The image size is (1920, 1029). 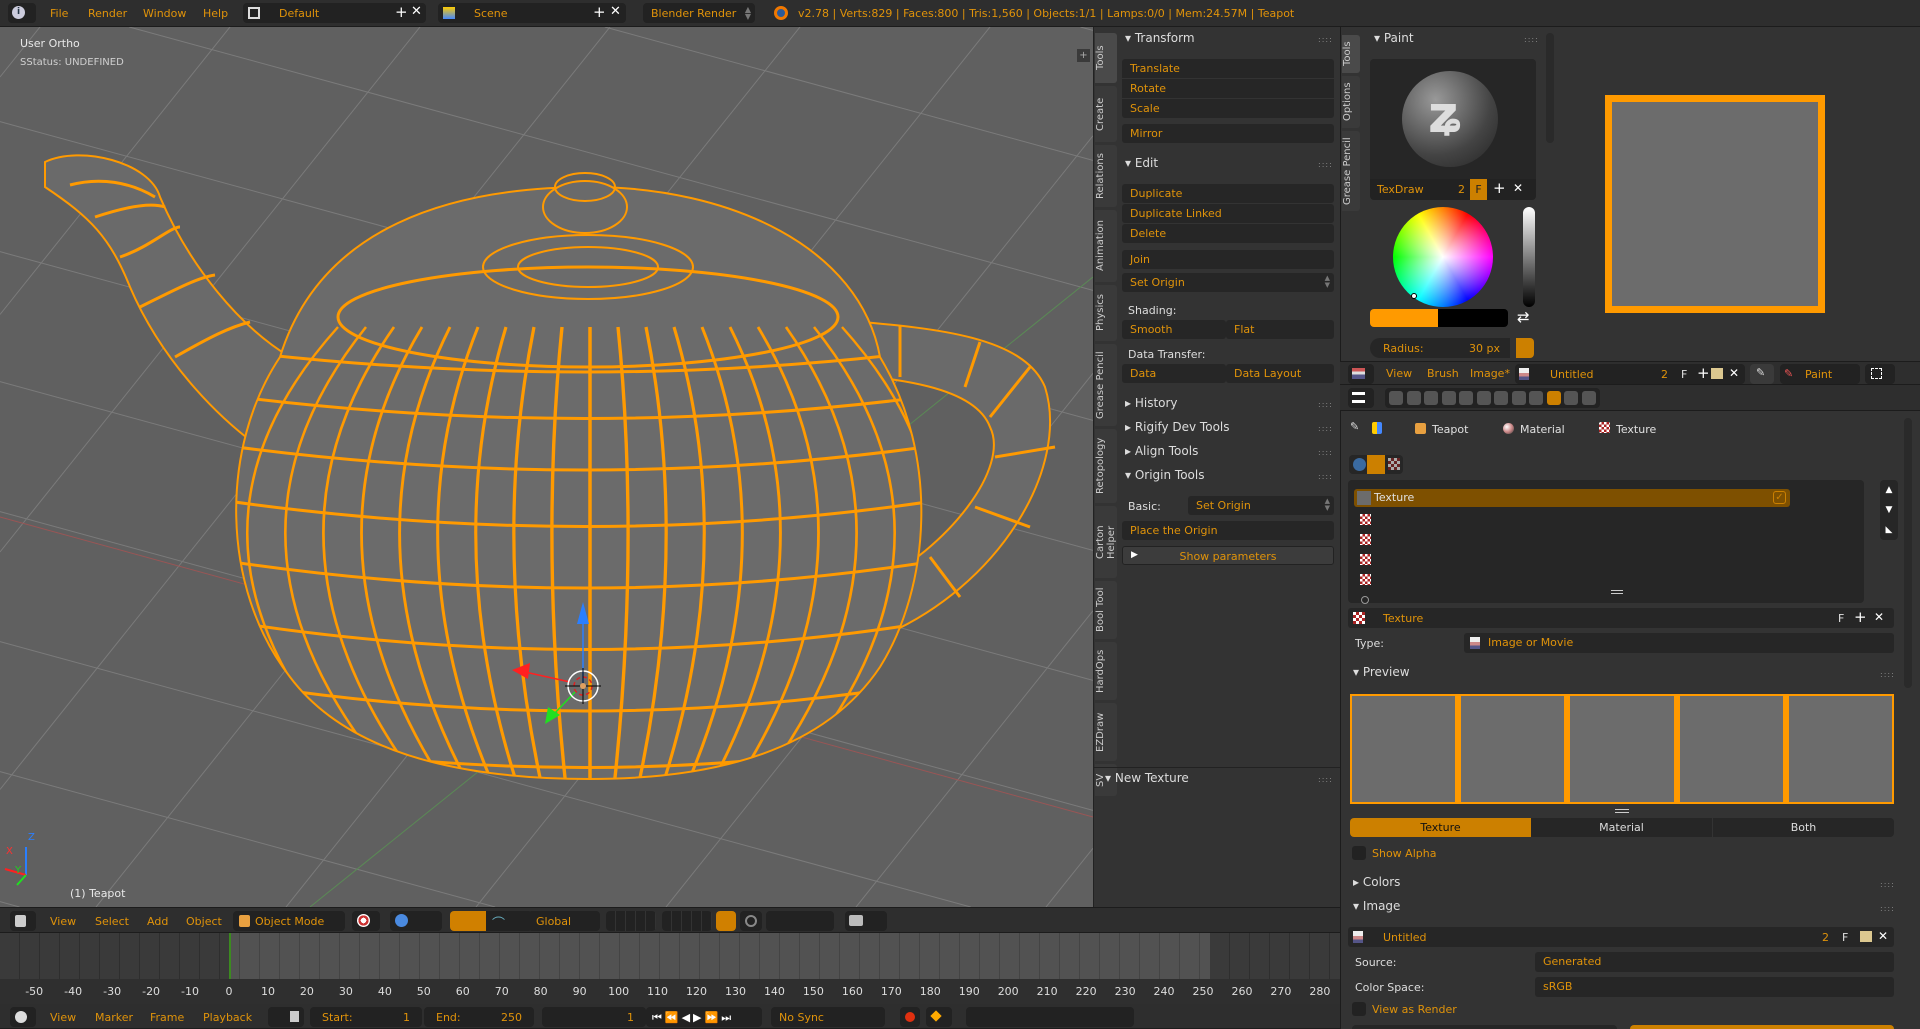 I want to click on image-fake-user-button: F, so click(x=1684, y=374).